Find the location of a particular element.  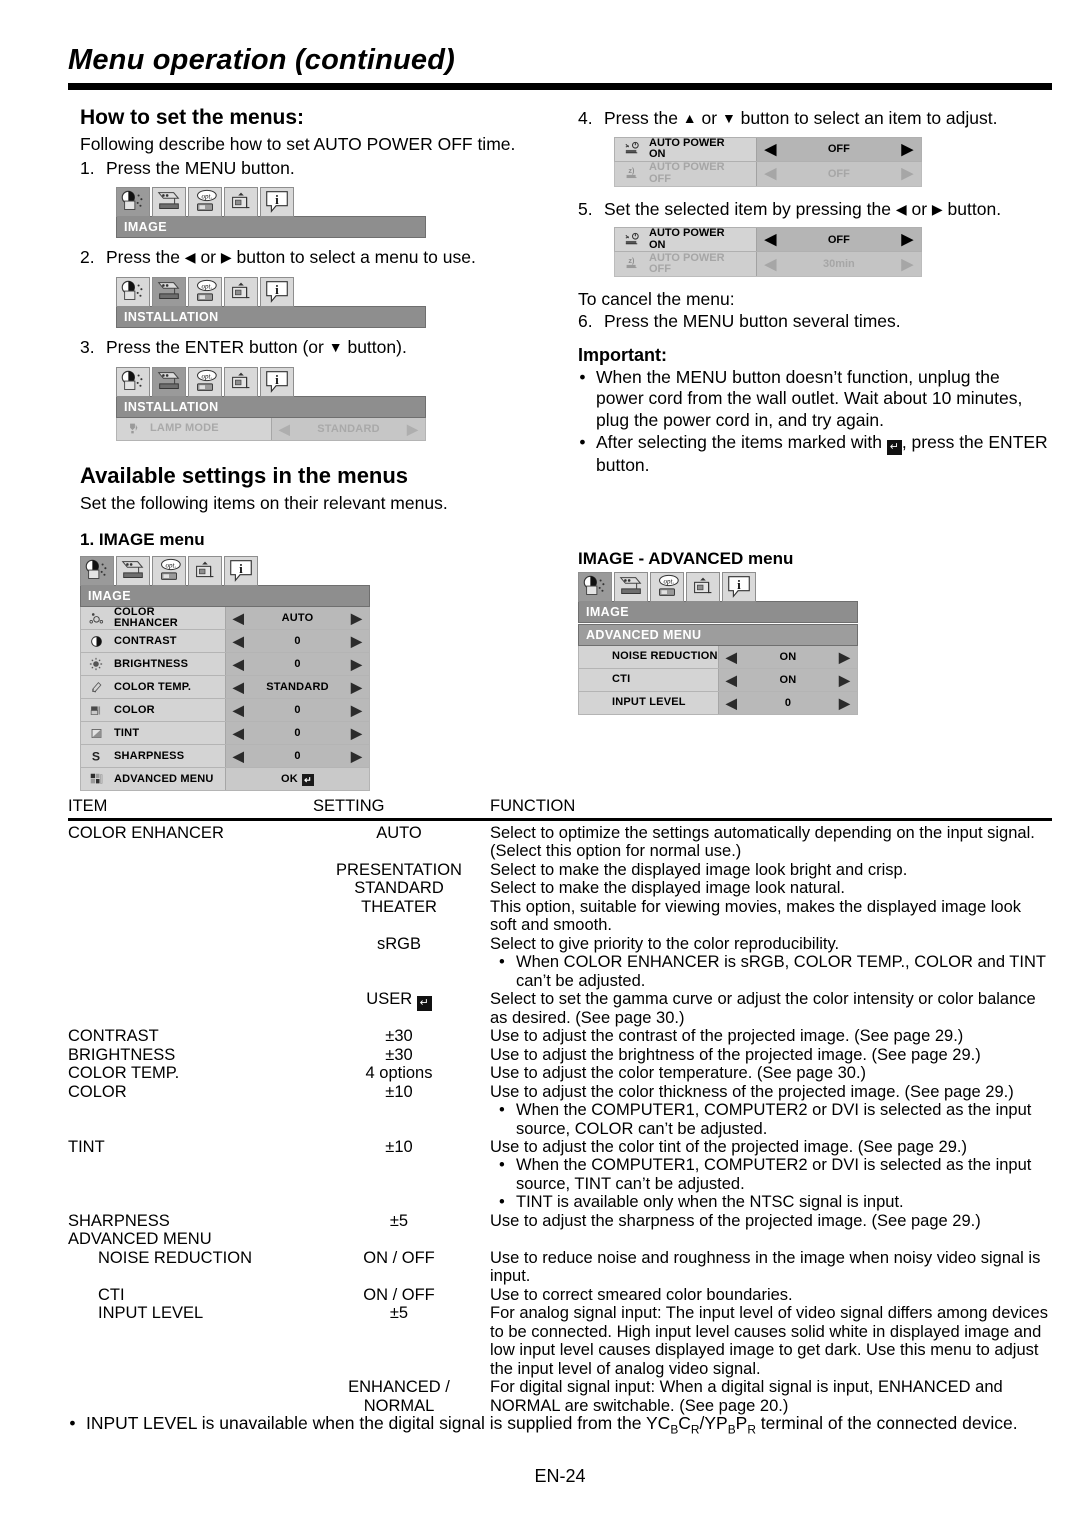

osd-row-input-level: INPUT LEVEL ◀ 0 ▶ is located at coordinates (718, 703).